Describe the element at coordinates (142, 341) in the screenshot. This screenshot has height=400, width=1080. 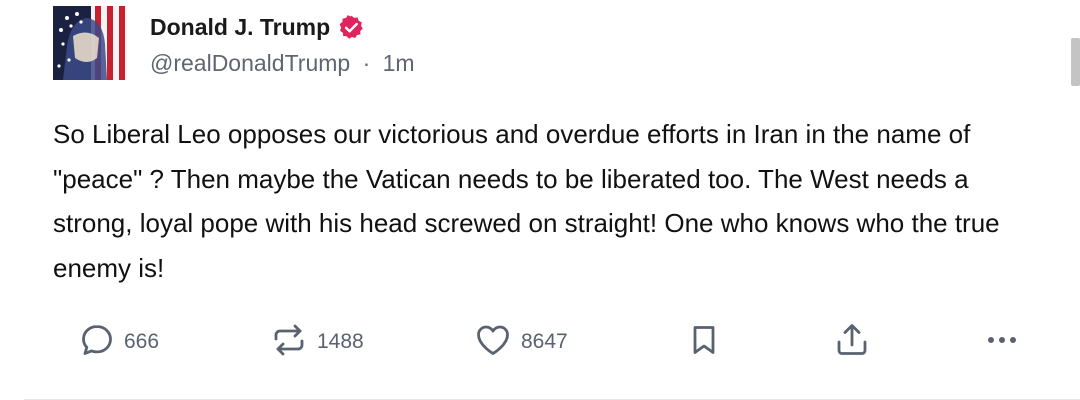
I see `reply-count: 666` at that location.